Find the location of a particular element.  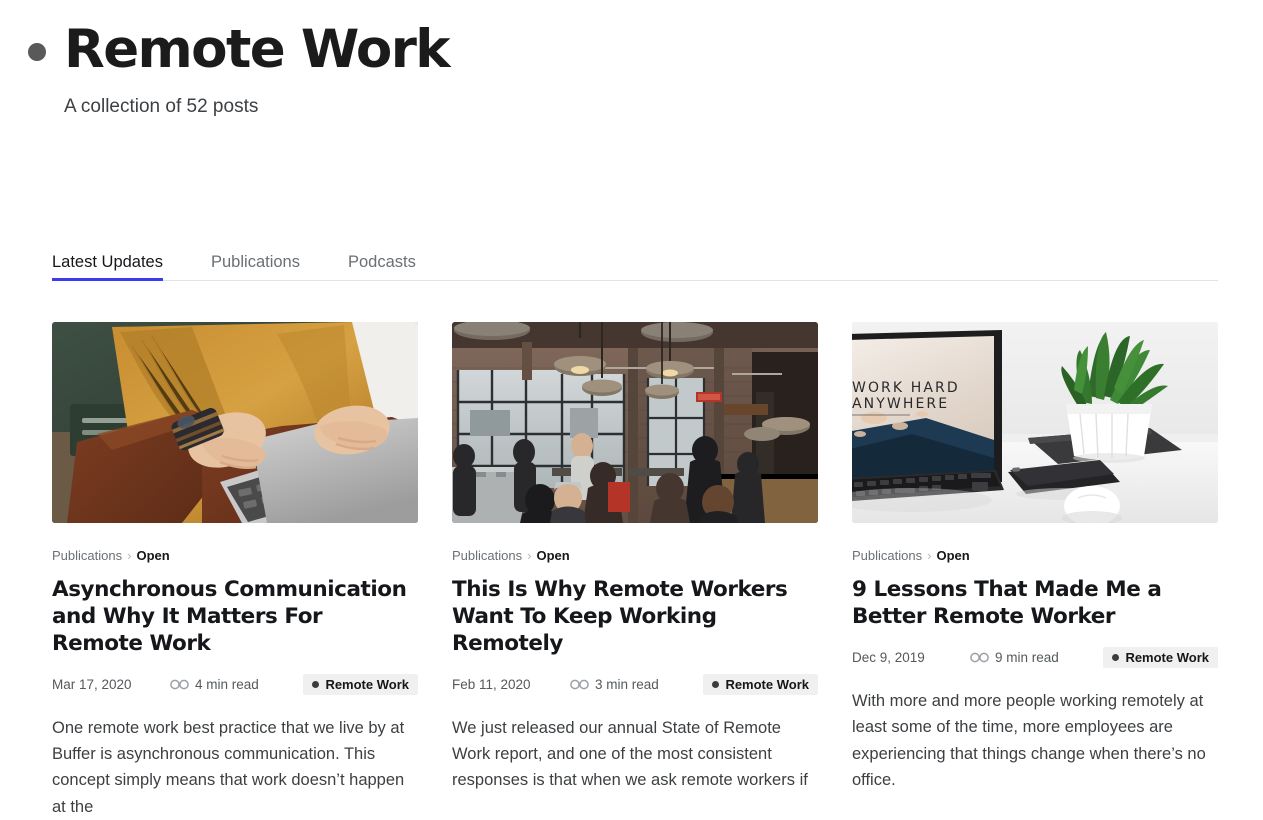

post-meta: Feb 11, 2020 3 min read Remote Work is located at coordinates (635, 684).